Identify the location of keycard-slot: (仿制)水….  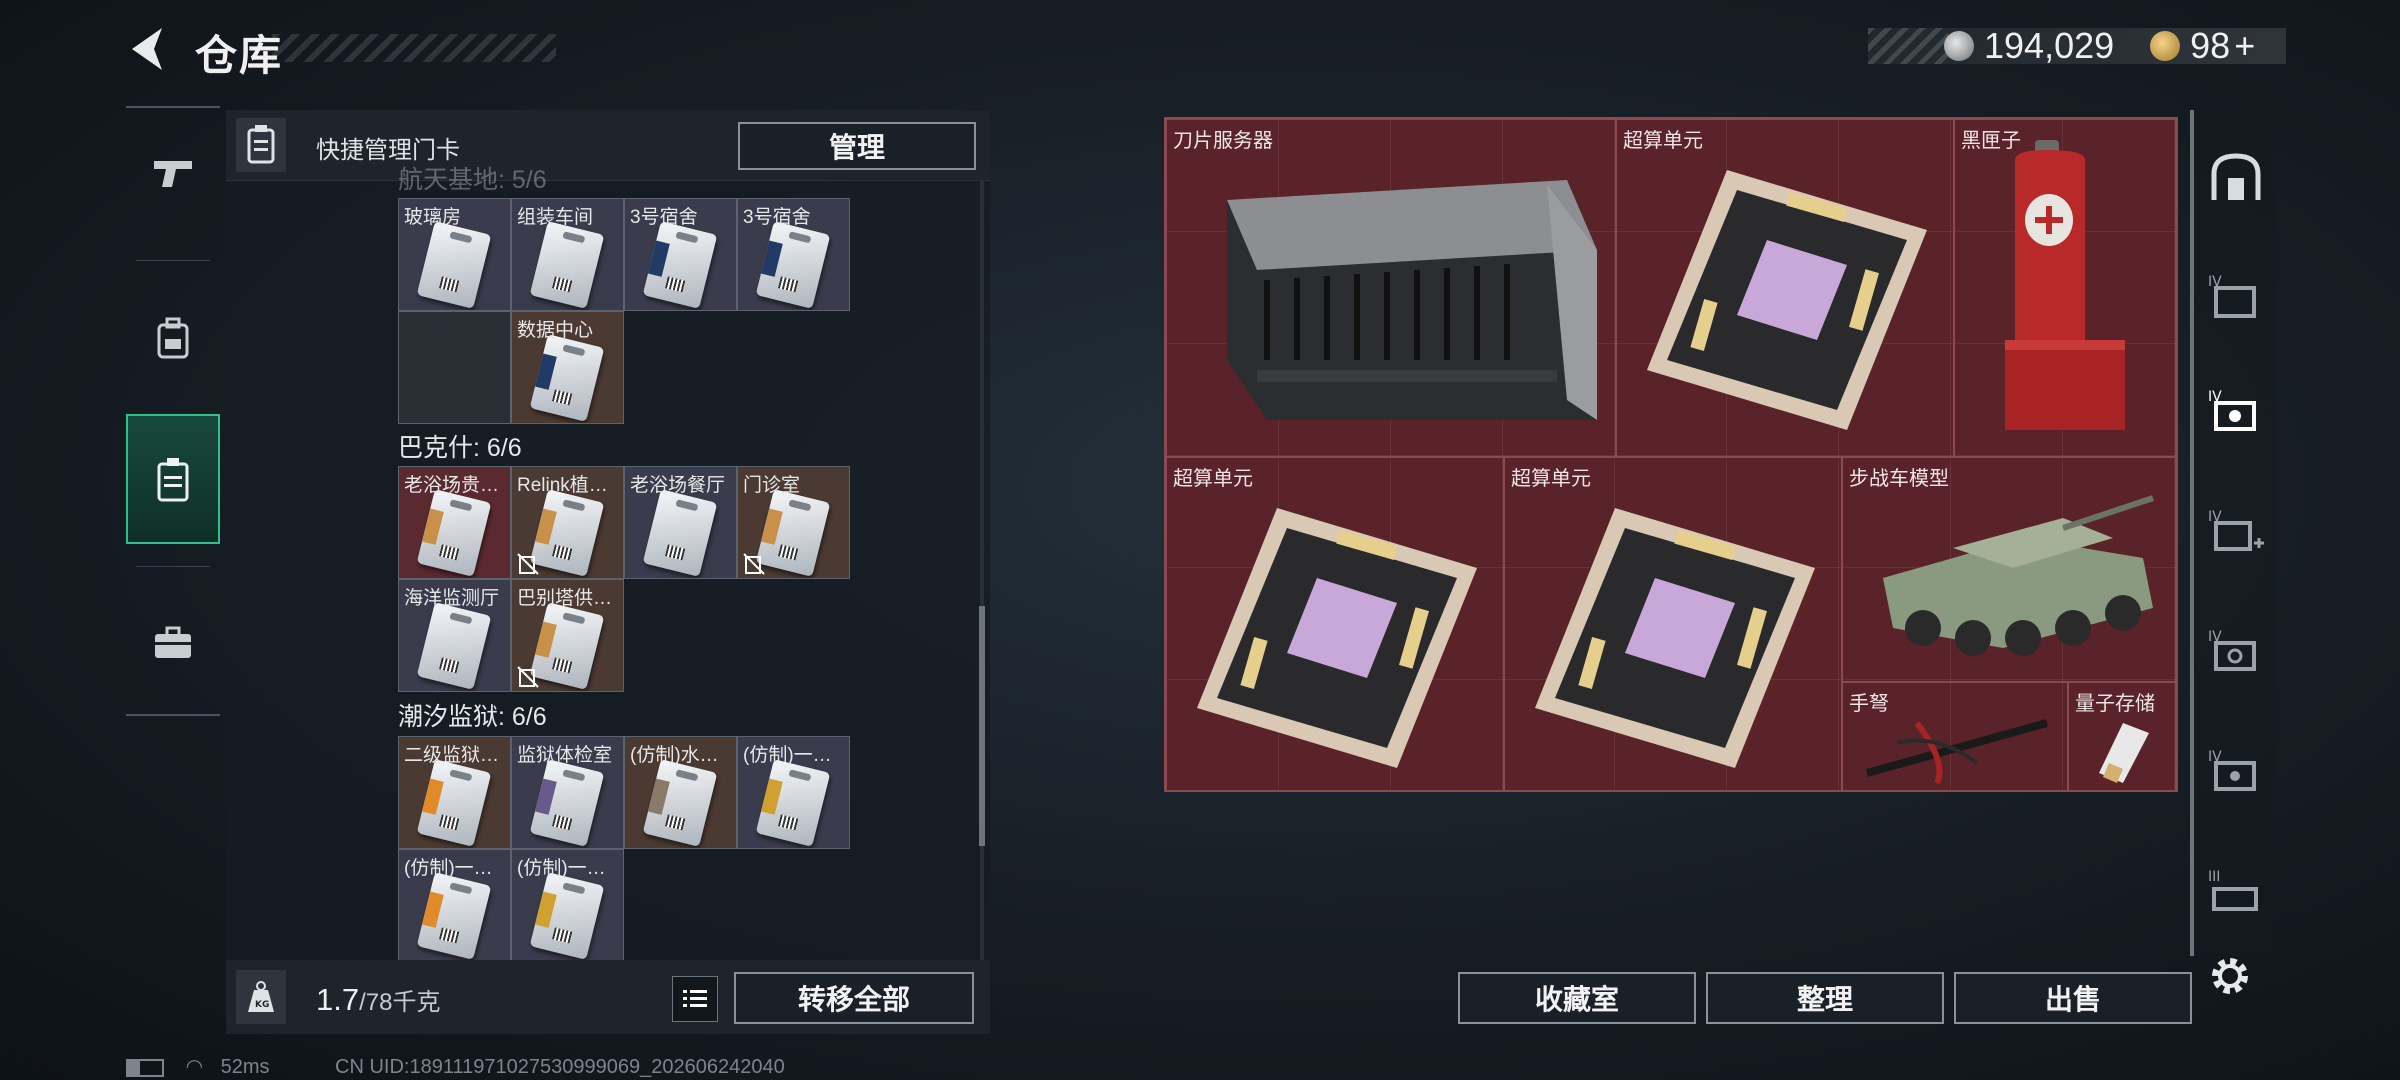
(680, 792).